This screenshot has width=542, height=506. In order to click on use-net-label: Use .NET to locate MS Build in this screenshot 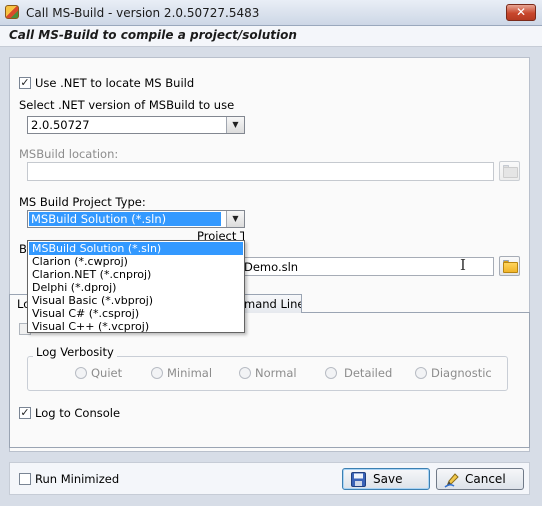, I will do `click(115, 83)`.